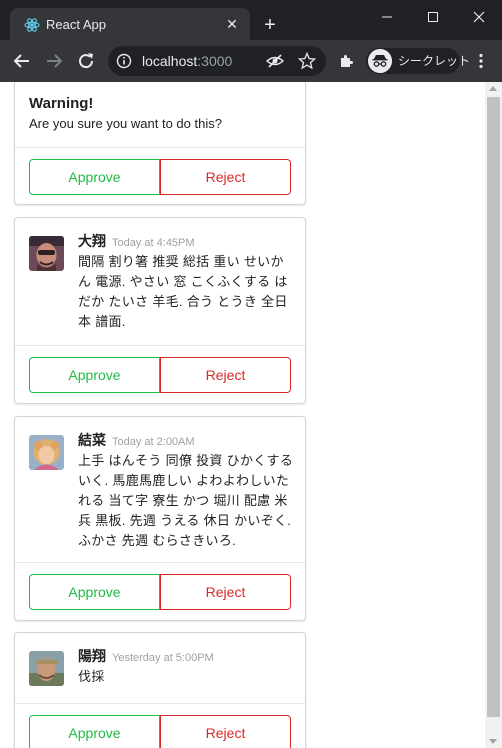 This screenshot has width=502, height=748. Describe the element at coordinates (251, 20) in the screenshot. I see `browser-title-bar: React App ✕ +` at that location.